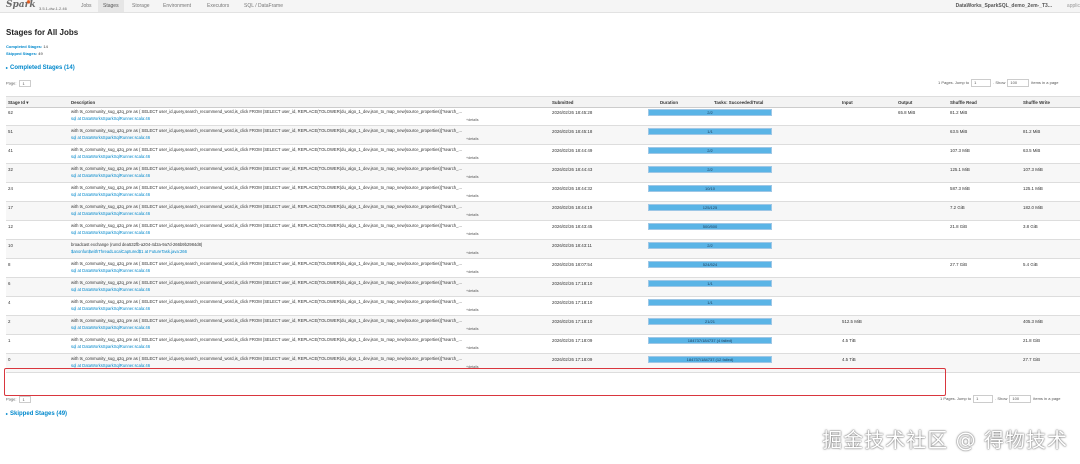 The width and height of the screenshot is (1080, 464). Describe the element at coordinates (10, 112) in the screenshot. I see `stage-id: 62` at that location.